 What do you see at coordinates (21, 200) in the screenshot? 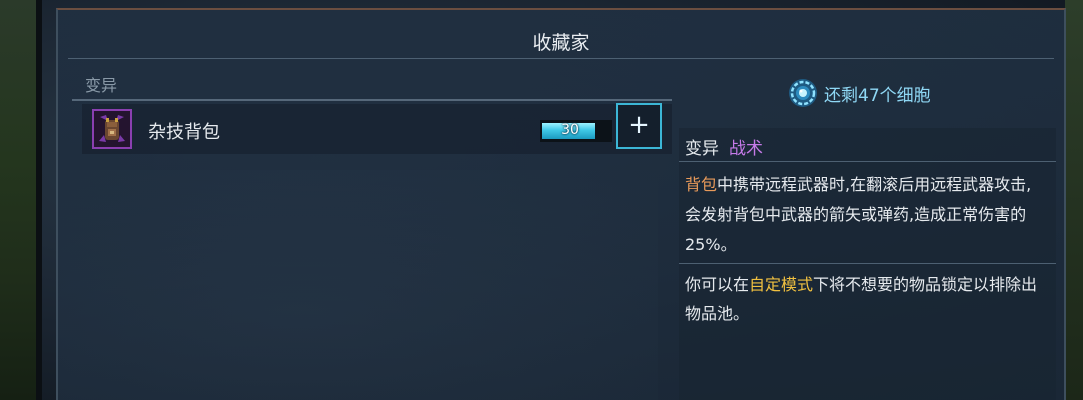
I see `background-left-scenery` at bounding box center [21, 200].